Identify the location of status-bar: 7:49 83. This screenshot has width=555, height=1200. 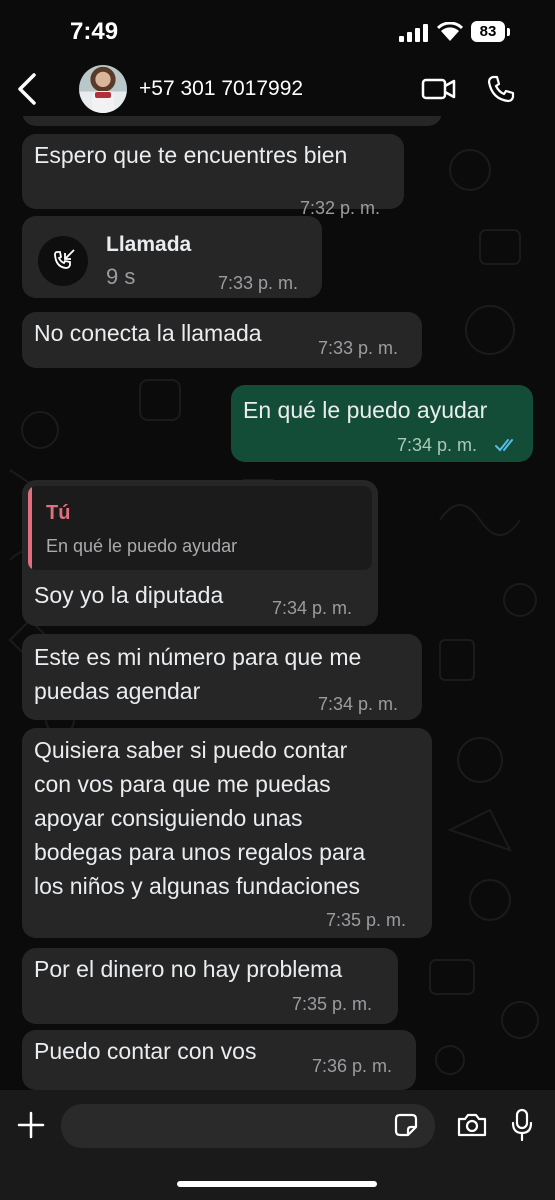
(277, 31).